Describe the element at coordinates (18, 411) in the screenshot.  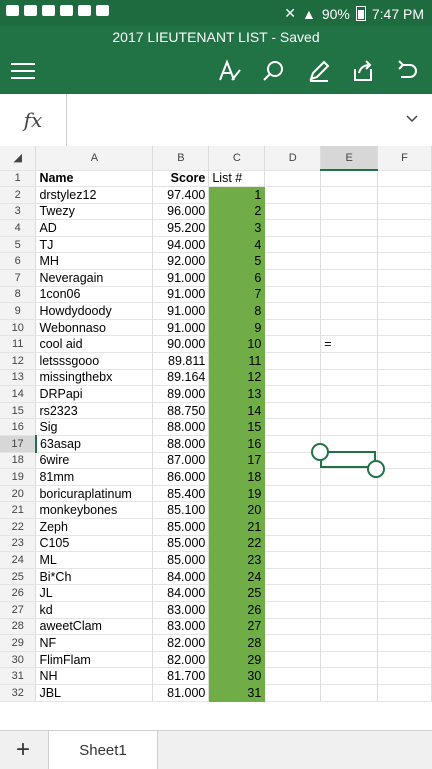
I see `row-header: 15` at that location.